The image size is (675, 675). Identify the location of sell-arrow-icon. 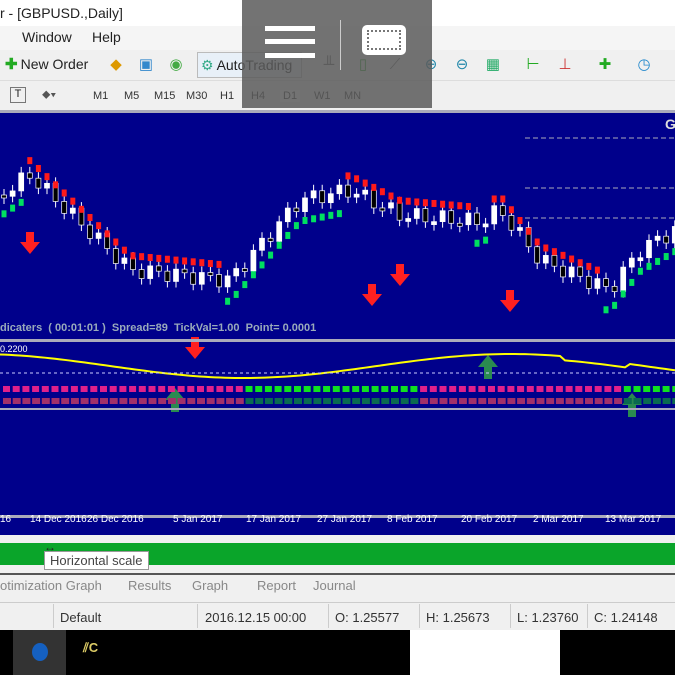
(372, 295).